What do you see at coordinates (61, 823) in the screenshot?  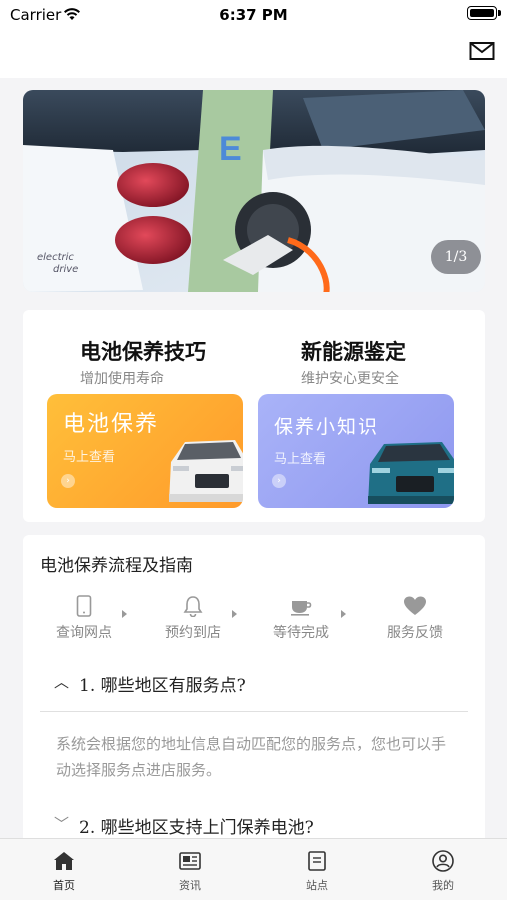 I see `chevron-down-icon: ﹀` at bounding box center [61, 823].